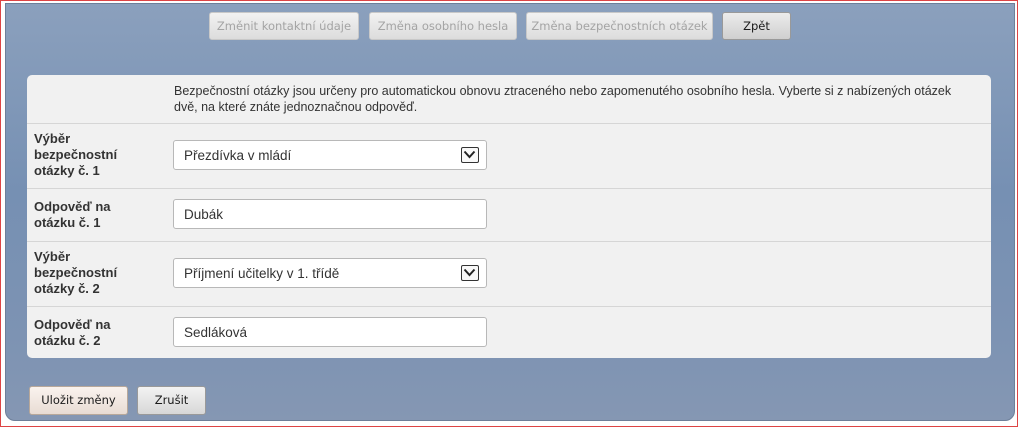 Image resolution: width=1018 pixels, height=427 pixels. Describe the element at coordinates (509, 332) in the screenshot. I see `answer-2-row: Odpověď na otázku č. 2 Sedláková` at that location.